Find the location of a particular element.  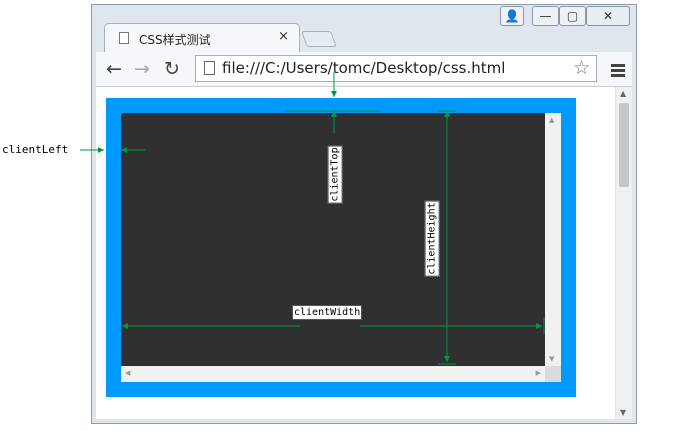

close-icon: × is located at coordinates (283, 36).